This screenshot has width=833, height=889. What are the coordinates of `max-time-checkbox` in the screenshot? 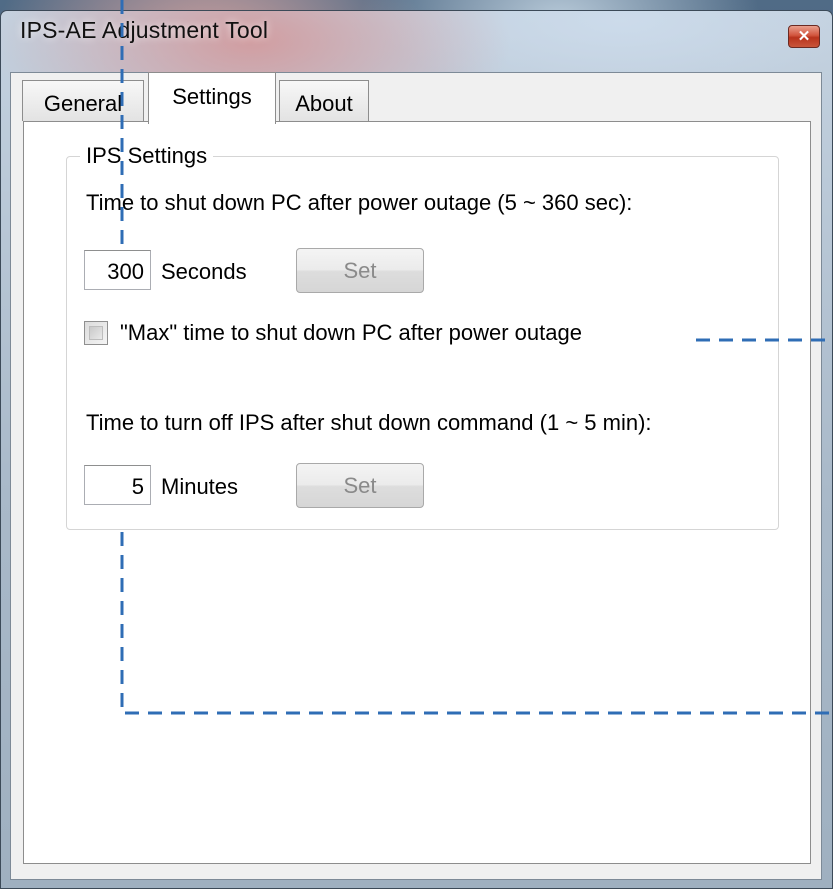 It's located at (96, 333).